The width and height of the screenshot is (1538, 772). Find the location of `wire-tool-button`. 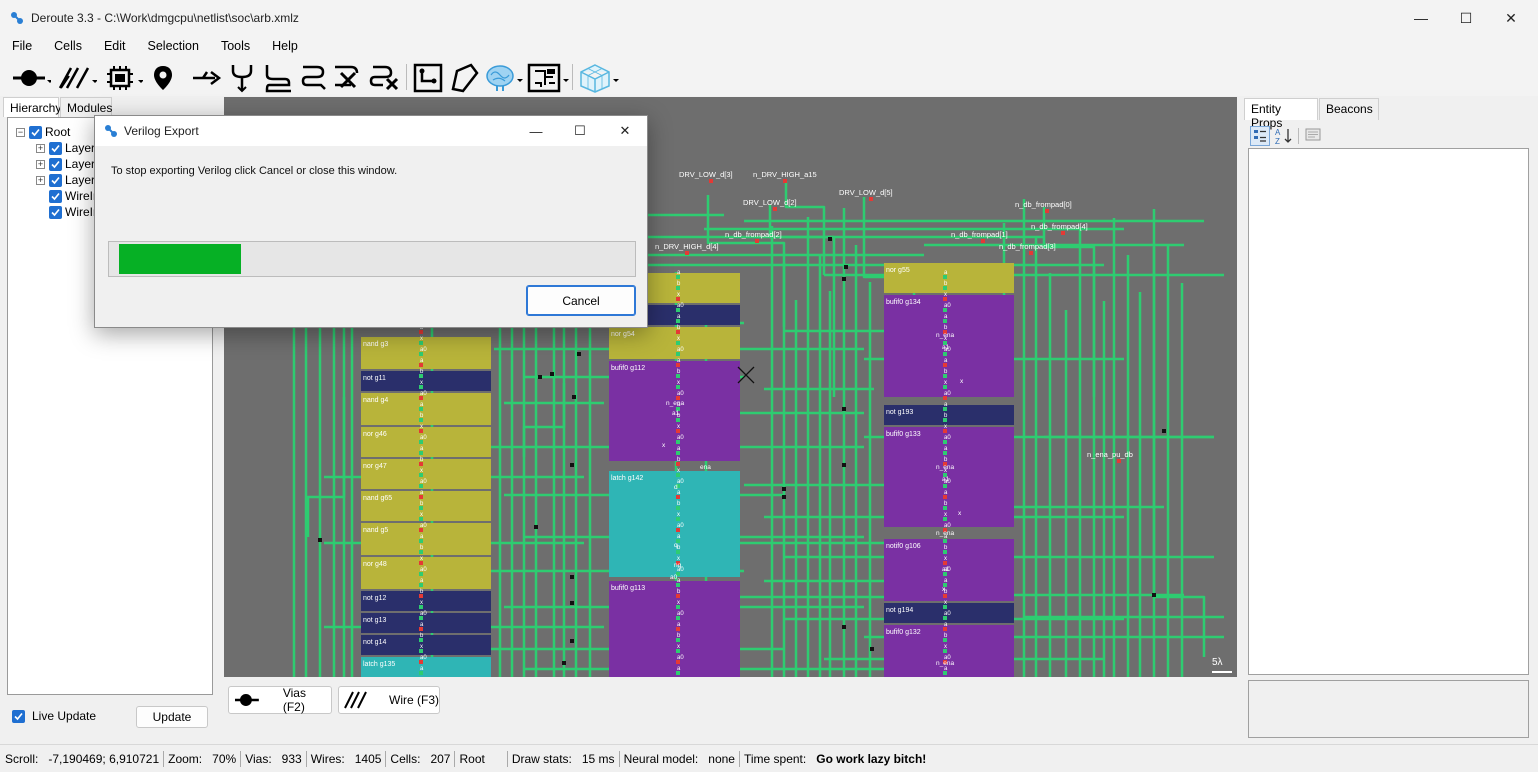

wire-tool-button is located at coordinates (77, 78).